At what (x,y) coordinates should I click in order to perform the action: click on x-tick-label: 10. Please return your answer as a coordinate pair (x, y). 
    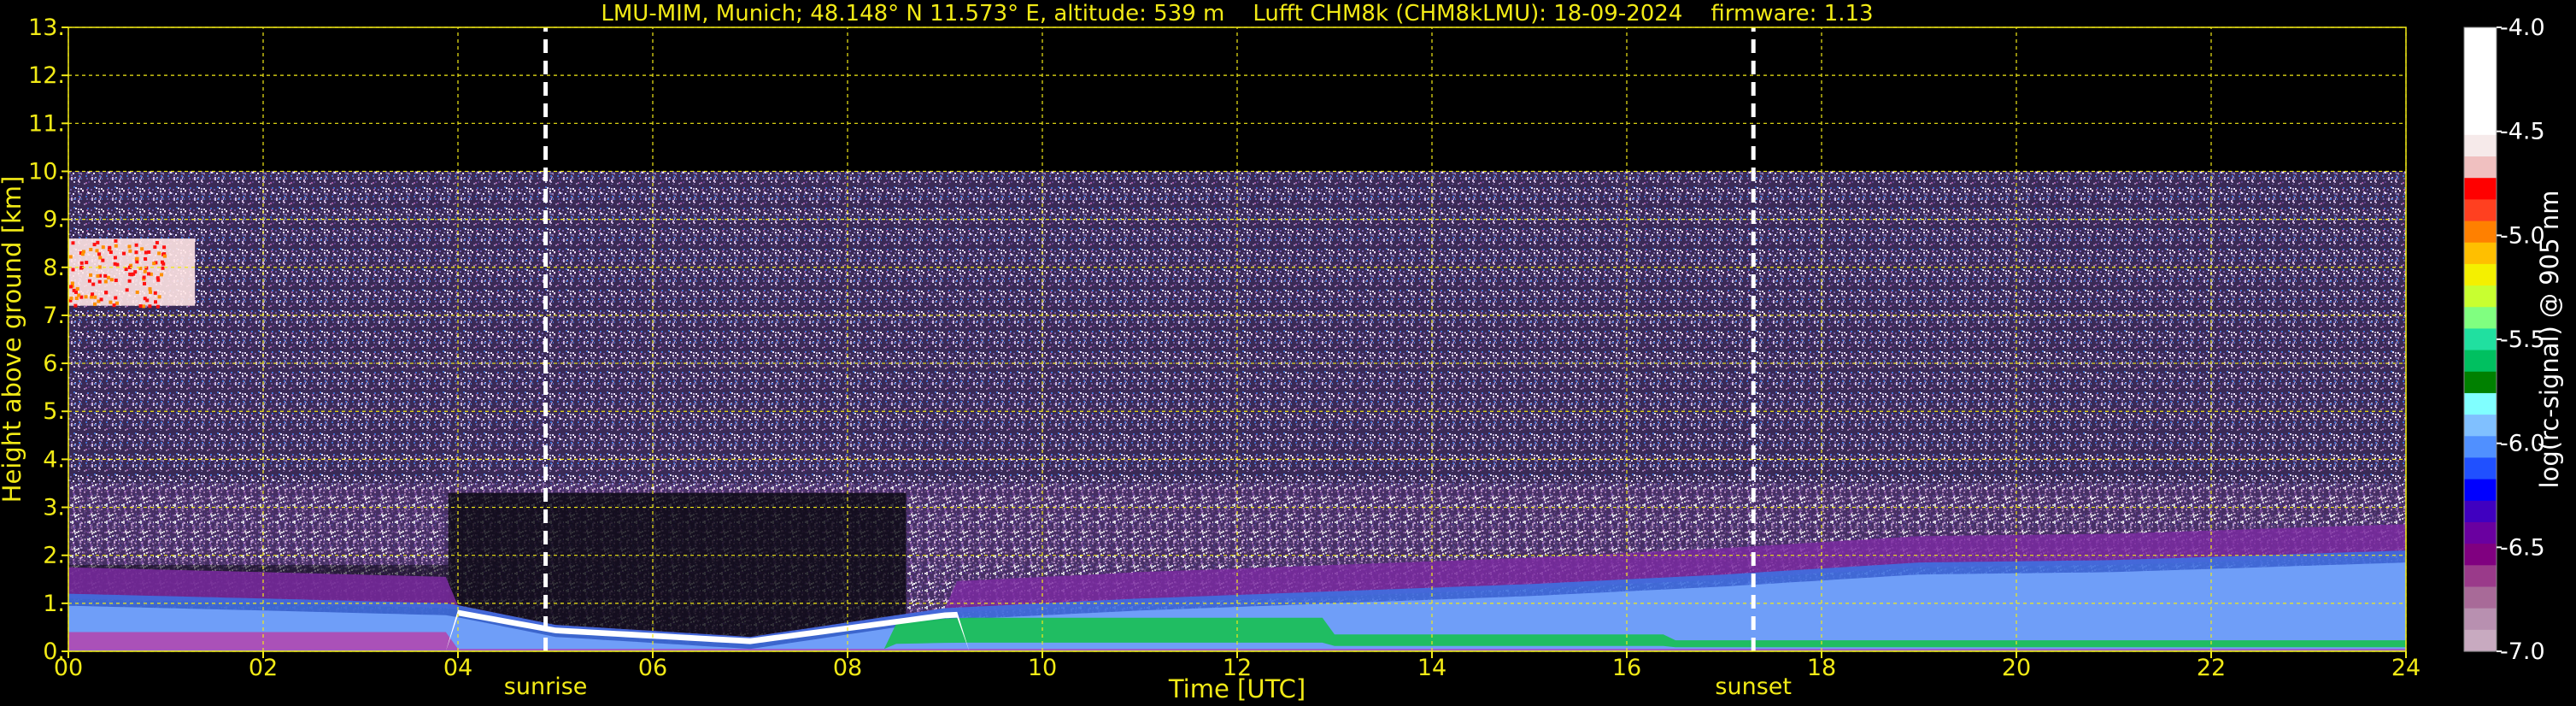
    Looking at the image, I should click on (1042, 668).